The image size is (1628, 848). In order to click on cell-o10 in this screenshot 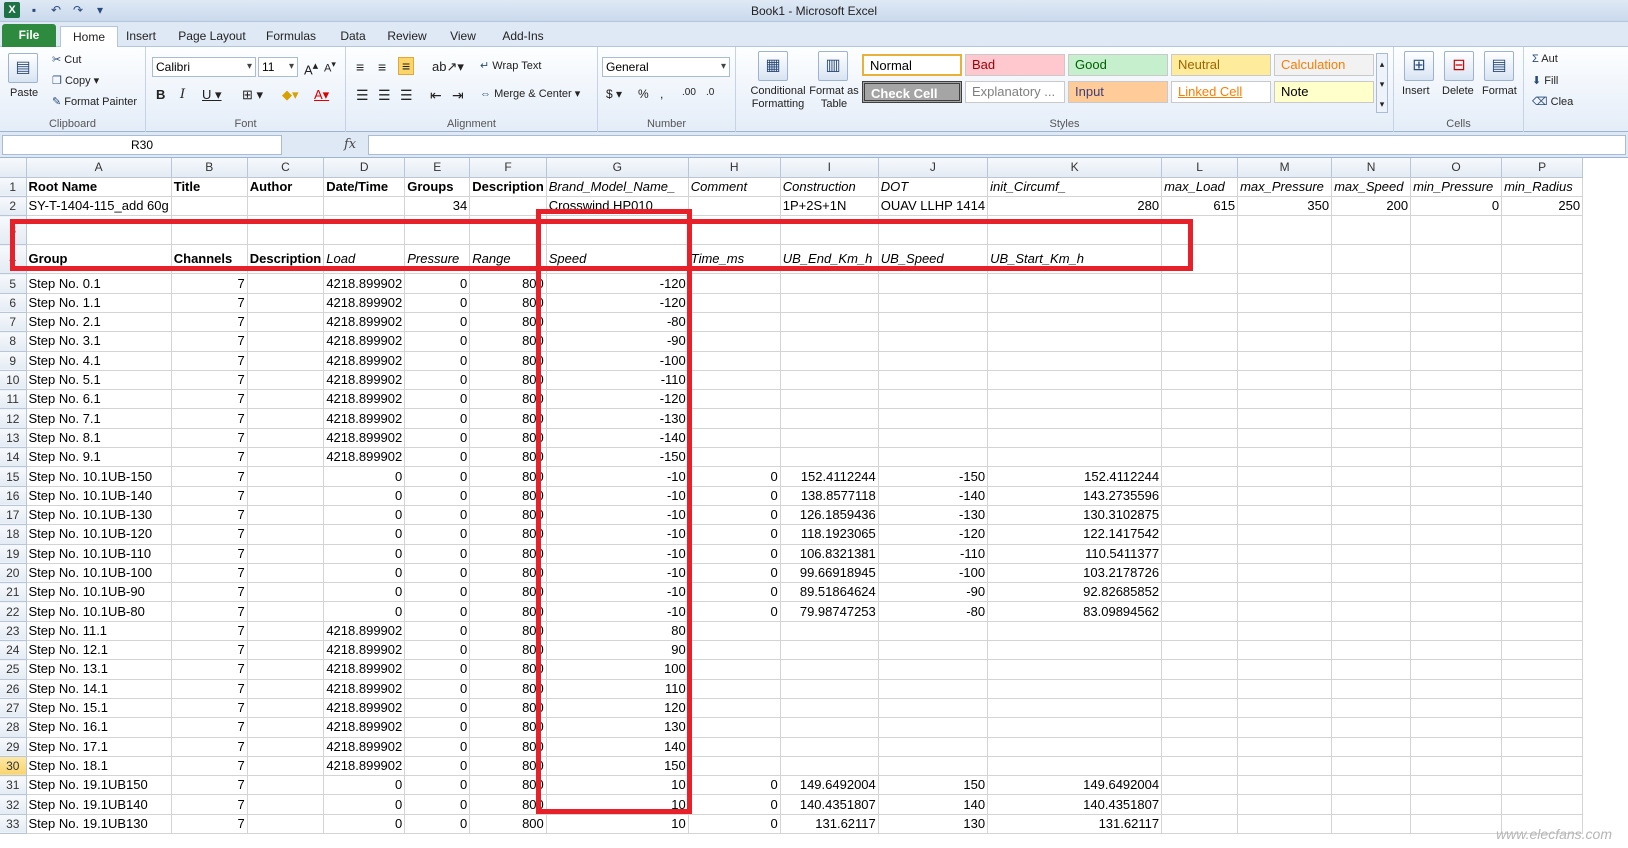, I will do `click(1456, 380)`.